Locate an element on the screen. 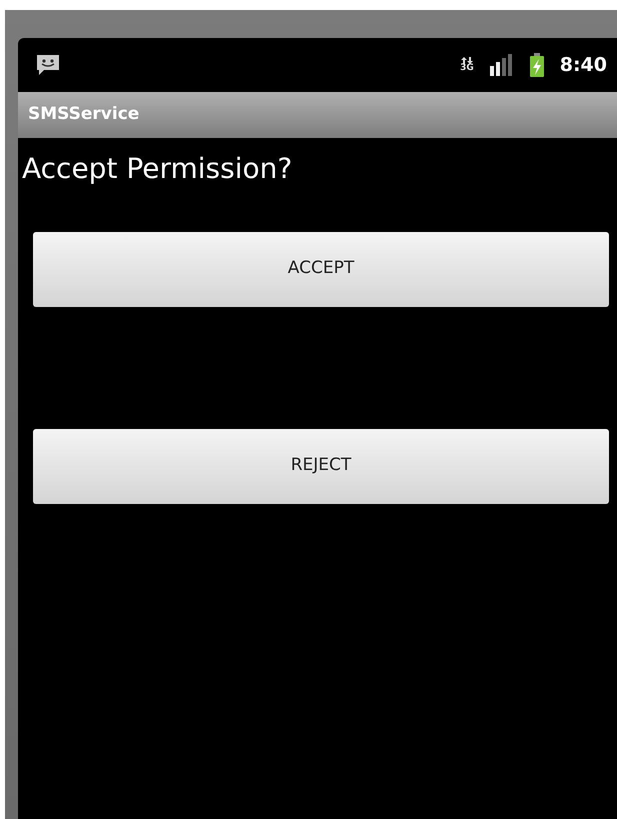 This screenshot has width=617, height=819. clock: 8:40 is located at coordinates (583, 65).